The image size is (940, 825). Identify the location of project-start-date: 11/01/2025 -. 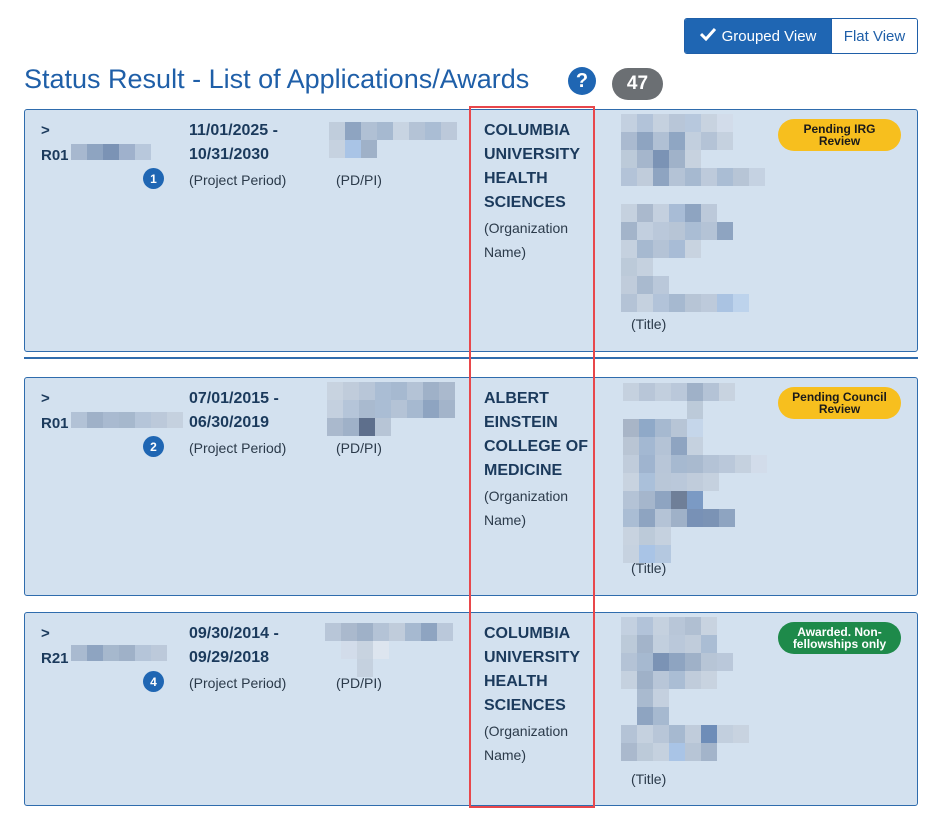
(233, 130).